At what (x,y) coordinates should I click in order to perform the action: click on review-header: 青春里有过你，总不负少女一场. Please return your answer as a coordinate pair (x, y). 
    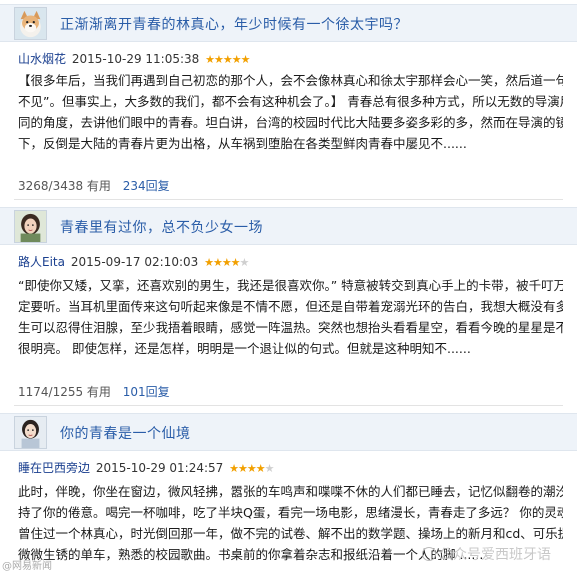
    Looking at the image, I should click on (288, 226).